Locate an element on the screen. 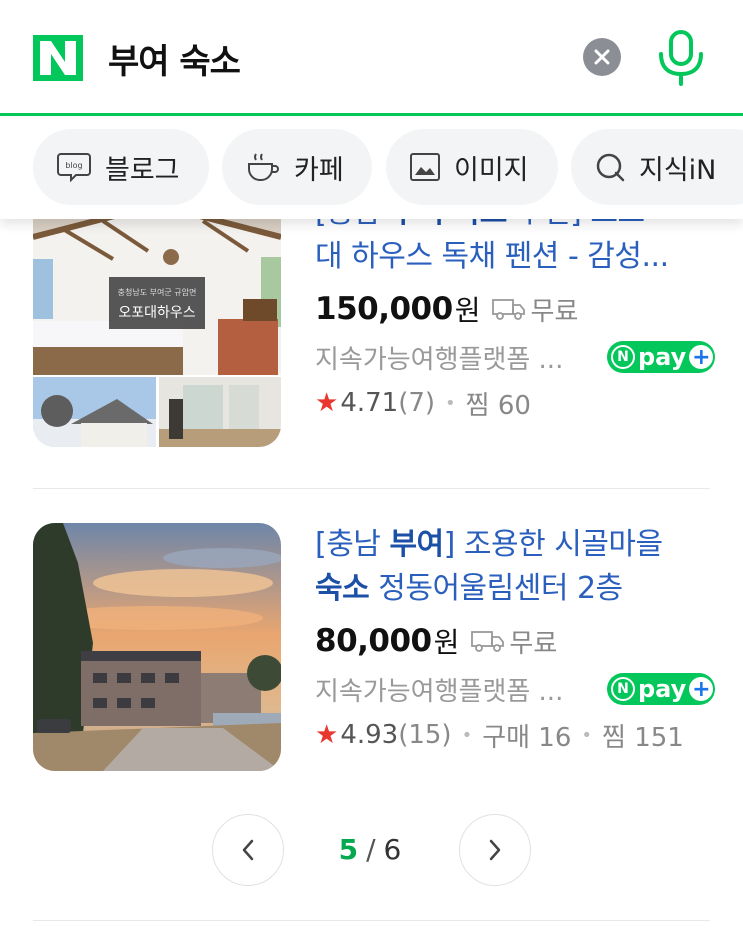 The height and width of the screenshot is (935, 743). search-tabs: blog 블로그 카페 이미지 지식iN is located at coordinates (371, 169).